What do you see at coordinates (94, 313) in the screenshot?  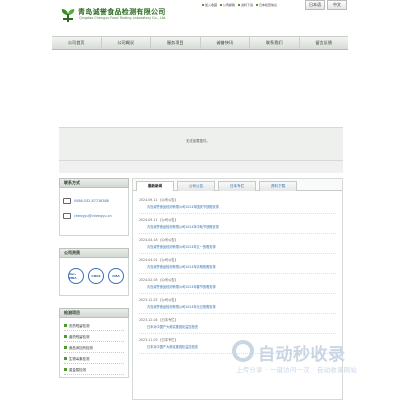 I see `items-heading: 检测项目` at bounding box center [94, 313].